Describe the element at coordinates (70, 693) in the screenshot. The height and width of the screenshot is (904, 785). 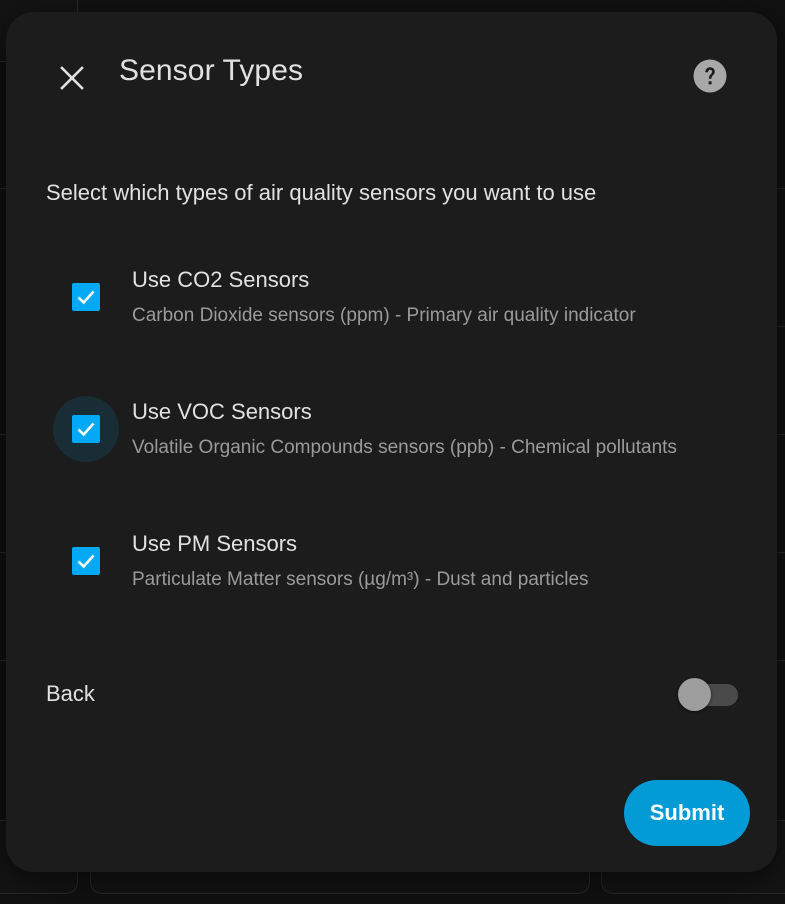
I see `back-label: Back` at that location.